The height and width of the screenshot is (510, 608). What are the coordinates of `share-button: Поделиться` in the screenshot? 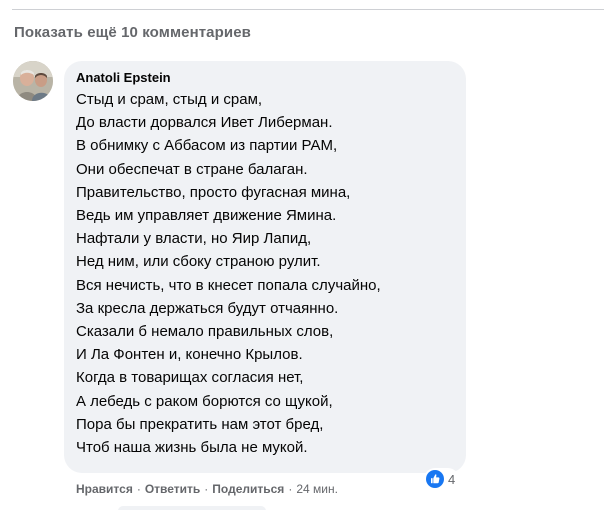 It's located at (248, 489).